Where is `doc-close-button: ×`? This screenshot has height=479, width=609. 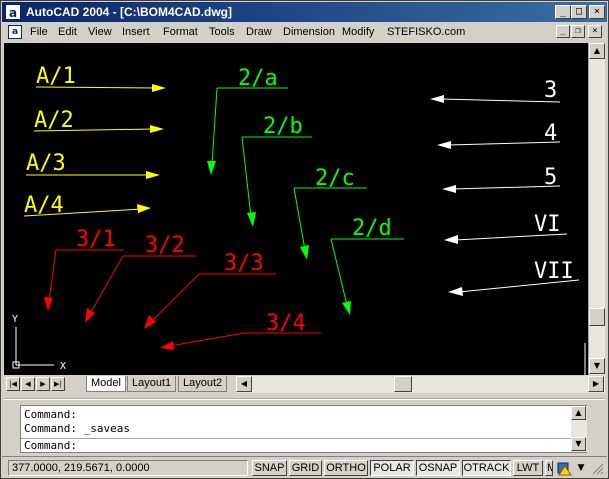 doc-close-button: × is located at coordinates (595, 31).